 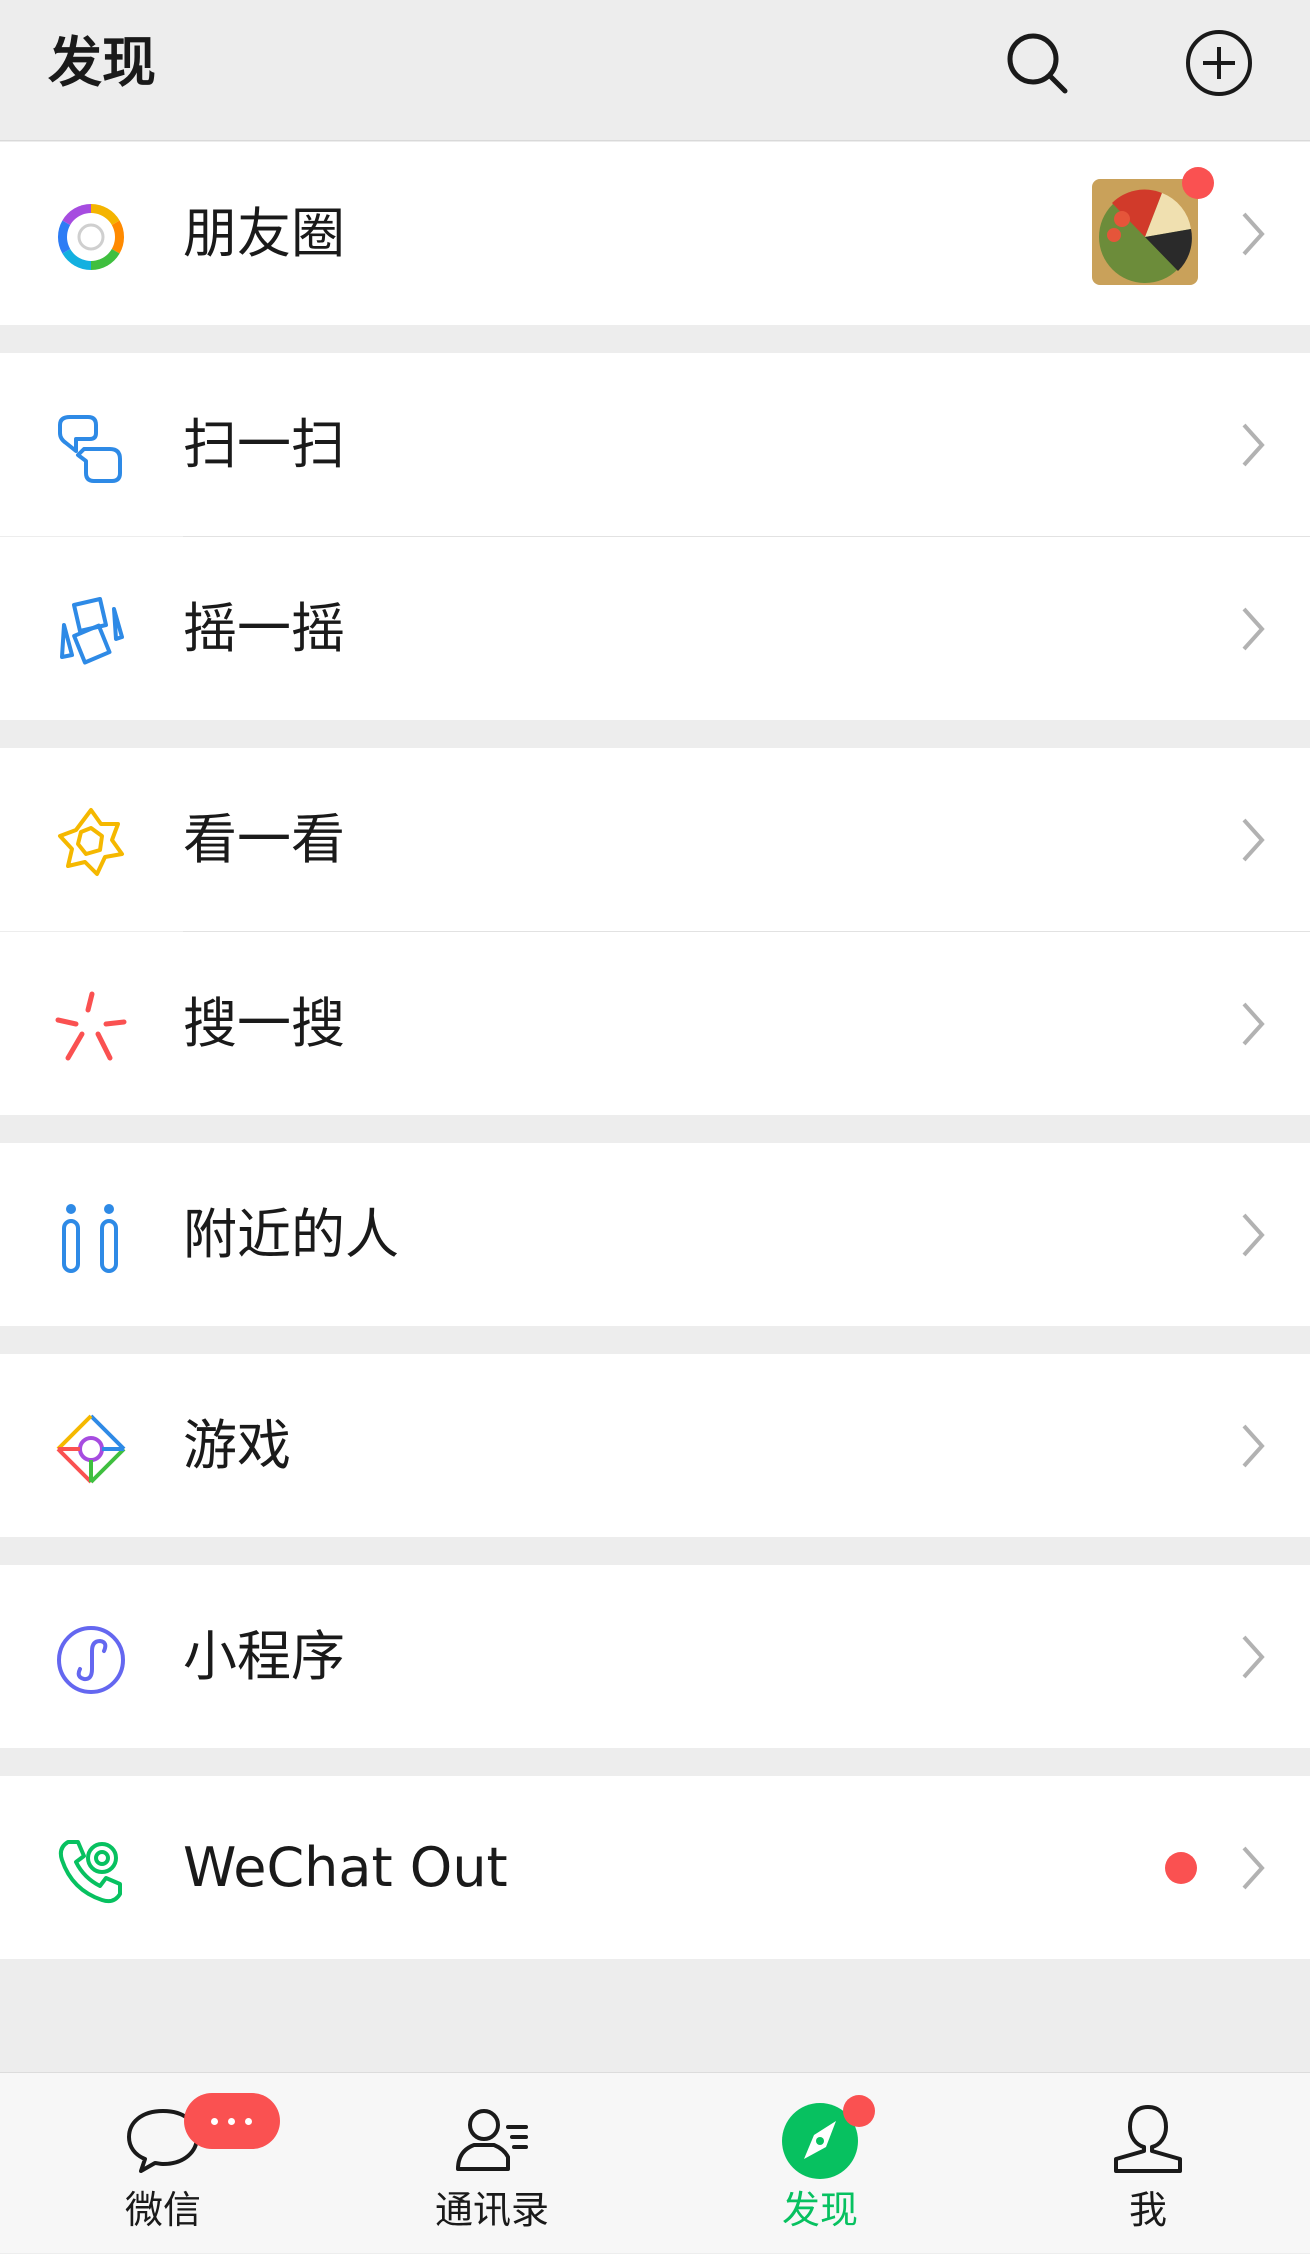 I want to click on tab-me: 我, so click(x=1148, y=2163).